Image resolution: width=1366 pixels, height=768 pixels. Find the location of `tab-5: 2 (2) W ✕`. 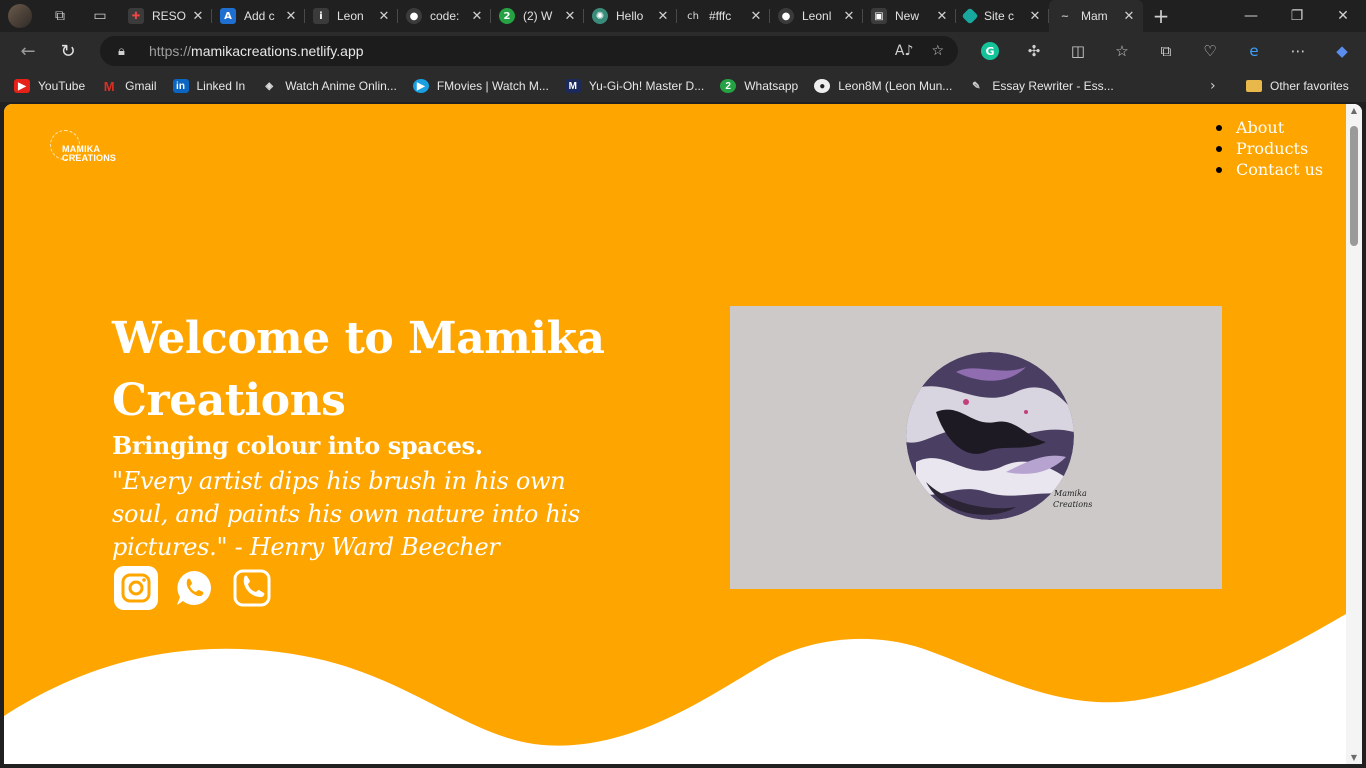

tab-5: 2 (2) W ✕ is located at coordinates (537, 16).